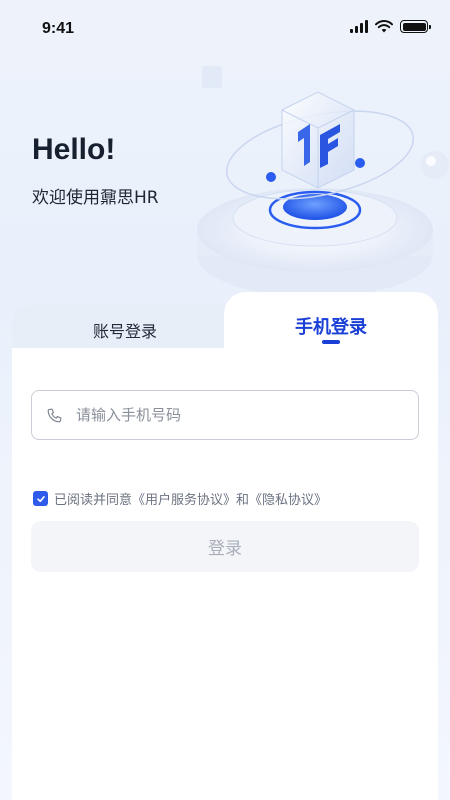 The height and width of the screenshot is (800, 450). I want to click on wifi-icon, so click(384, 26).